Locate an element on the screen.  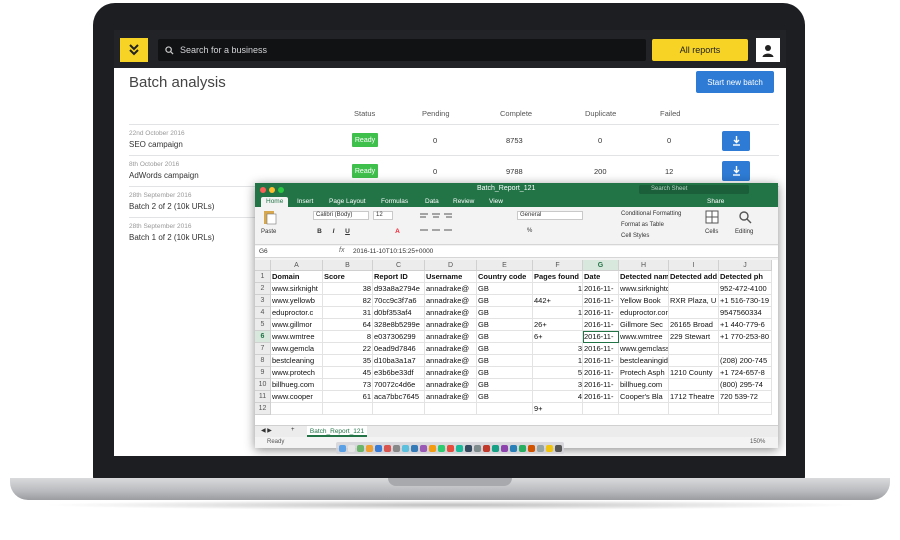
cell-styles-button: Cell Styles is located at coordinates (635, 236).